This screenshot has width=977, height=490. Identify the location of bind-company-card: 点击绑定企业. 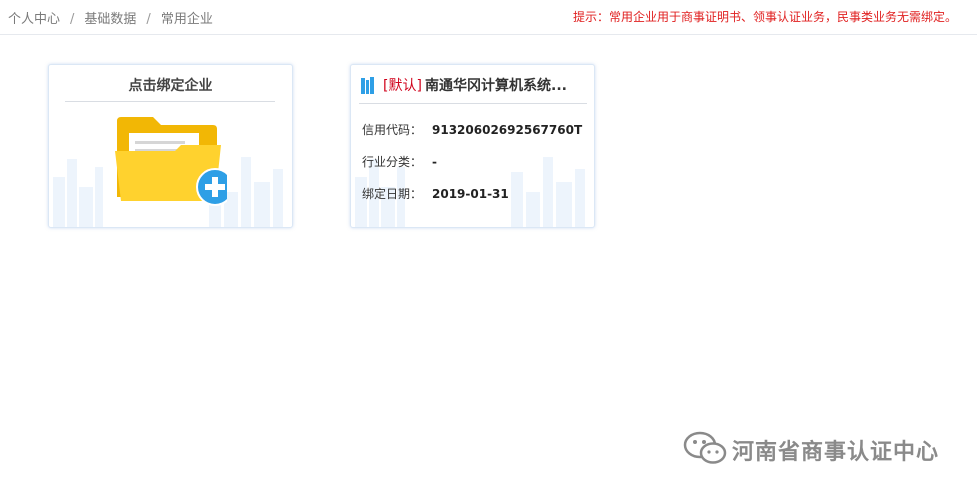
(170, 146).